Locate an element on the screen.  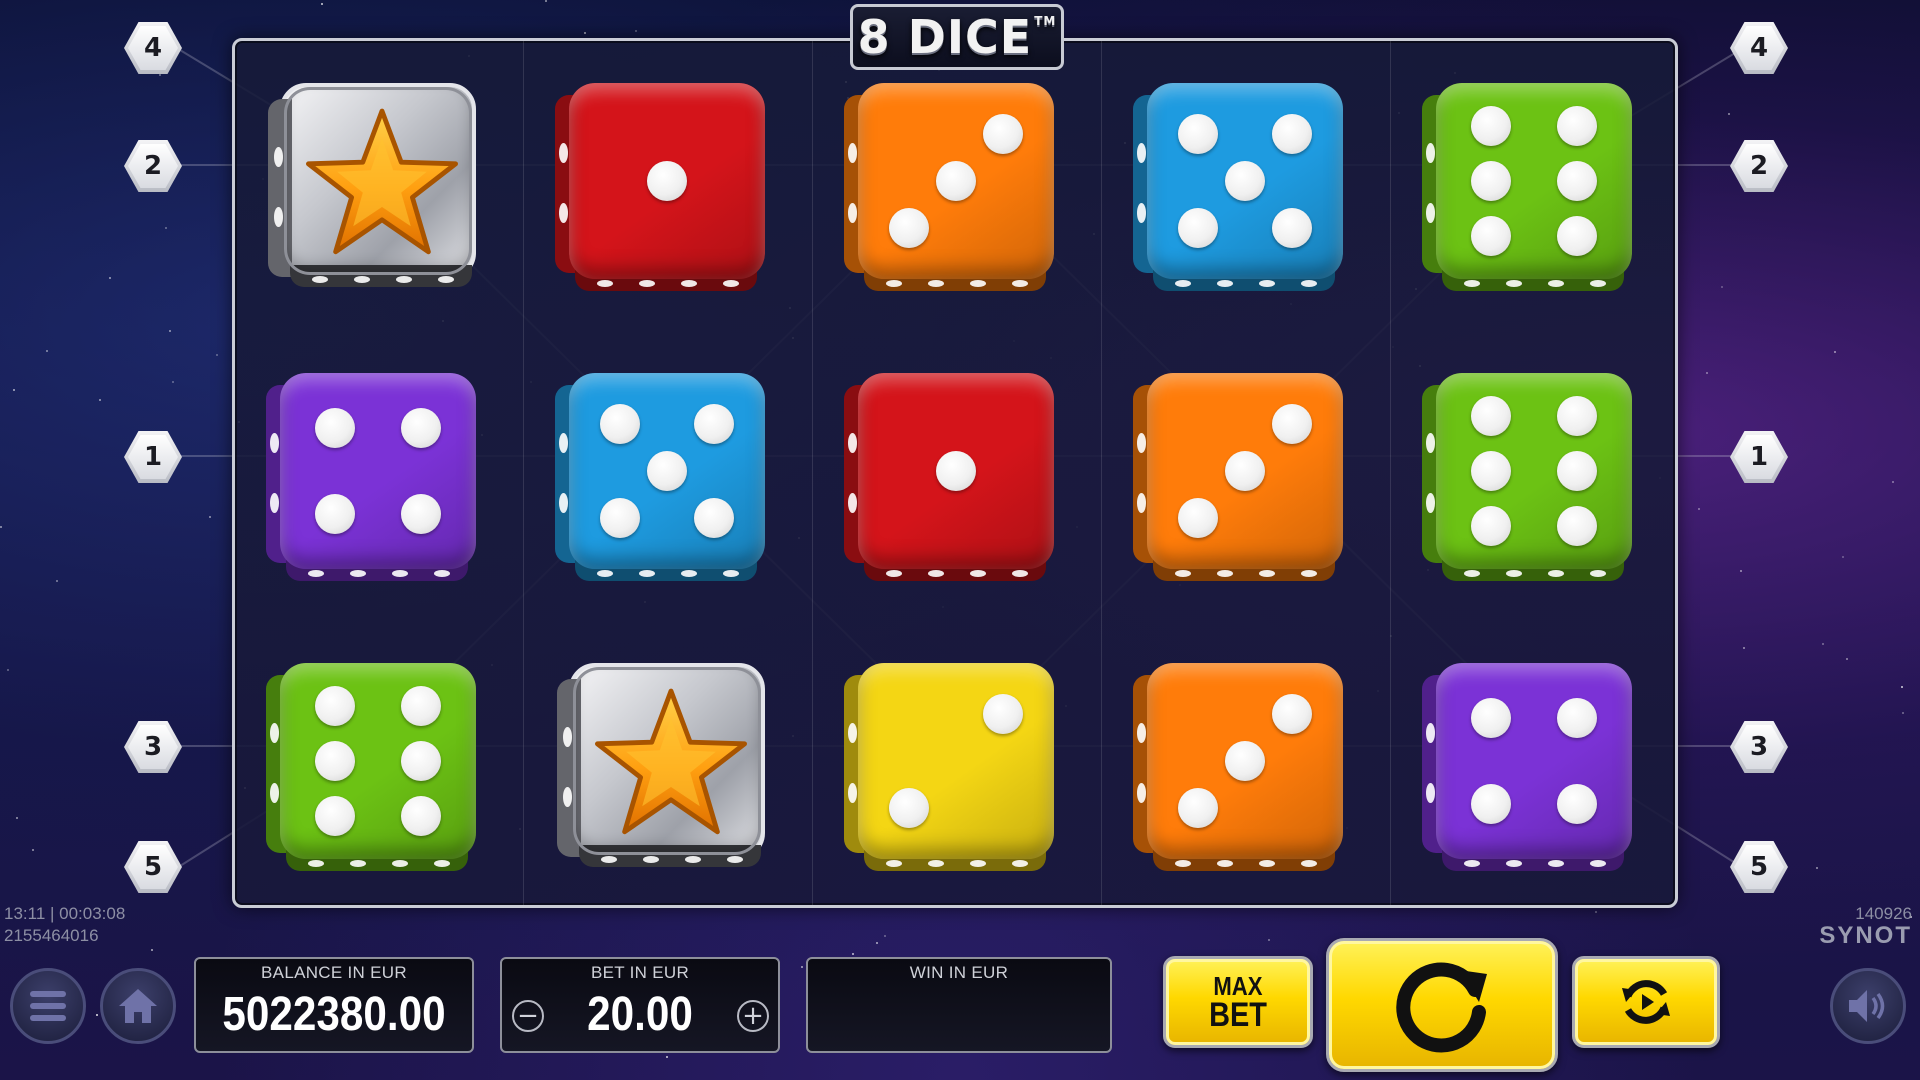
bet-decrease-button: − is located at coordinates (528, 1016).